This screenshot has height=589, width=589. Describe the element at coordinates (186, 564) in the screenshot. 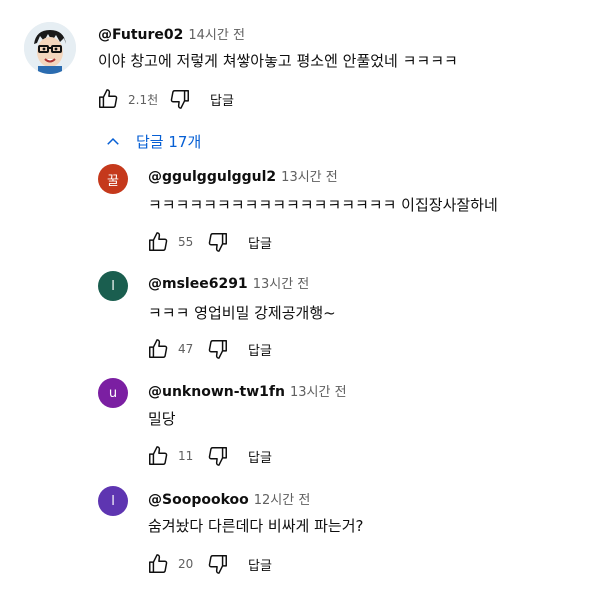

I see `like-count: 20` at that location.